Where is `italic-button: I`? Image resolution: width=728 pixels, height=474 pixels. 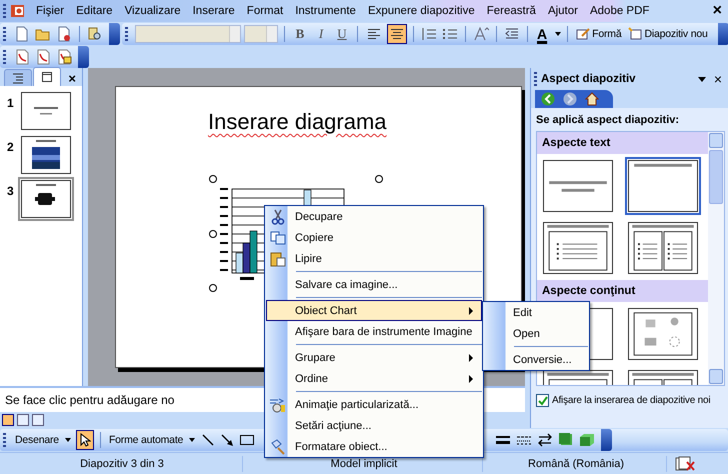
italic-button: I is located at coordinates (321, 34).